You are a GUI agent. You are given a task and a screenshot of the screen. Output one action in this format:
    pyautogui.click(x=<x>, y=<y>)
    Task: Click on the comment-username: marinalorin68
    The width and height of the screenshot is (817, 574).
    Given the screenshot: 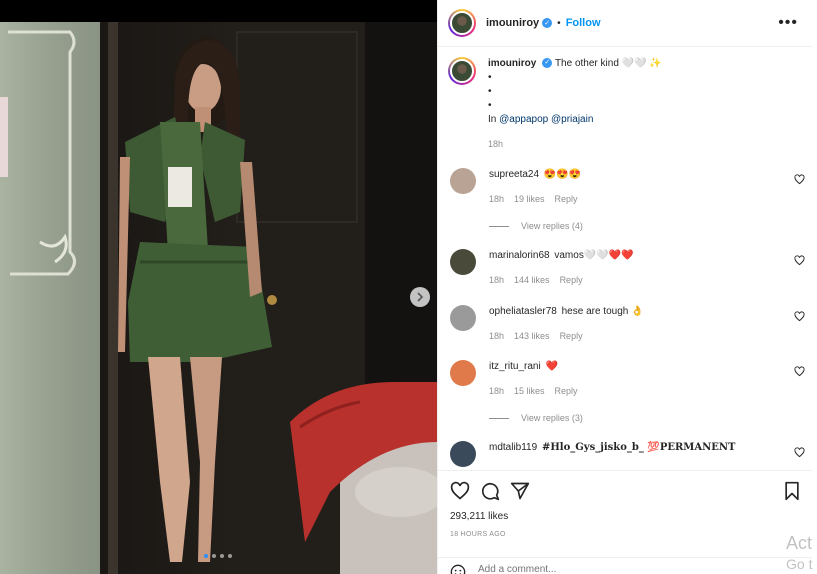 What is the action you would take?
    pyautogui.click(x=519, y=255)
    